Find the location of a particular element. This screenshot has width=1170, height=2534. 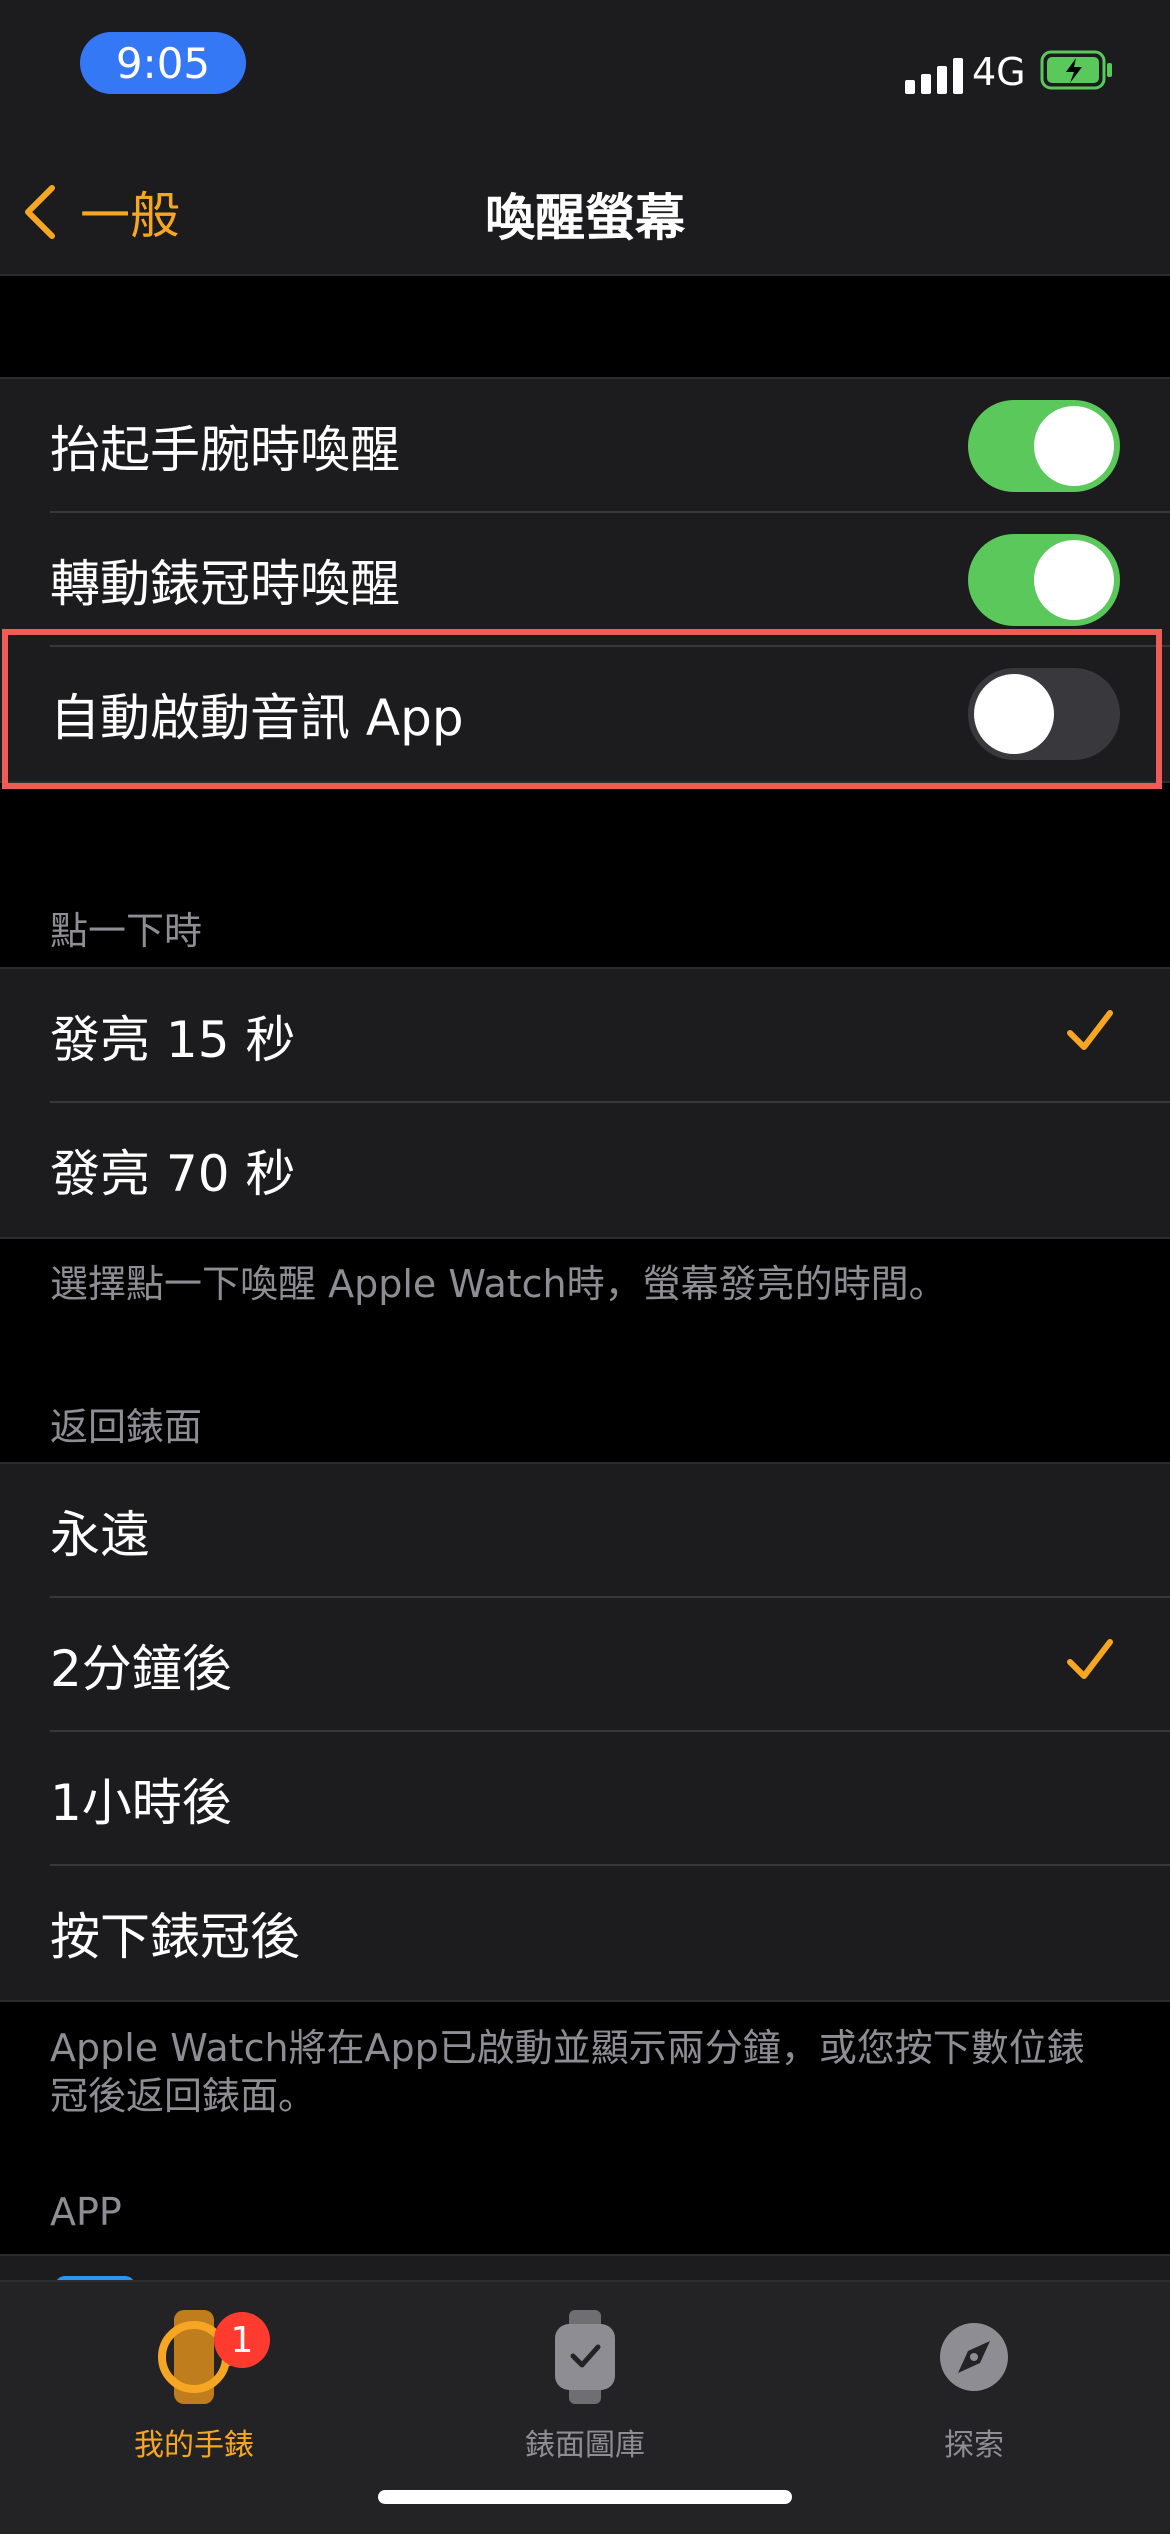

tab-label: 錶面圖庫 is located at coordinates (585, 2445).